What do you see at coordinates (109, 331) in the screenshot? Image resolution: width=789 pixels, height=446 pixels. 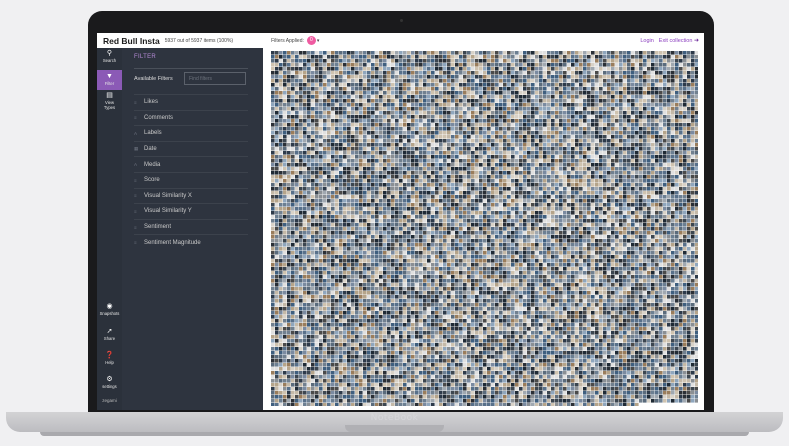 I see `share-icon: ➚` at bounding box center [109, 331].